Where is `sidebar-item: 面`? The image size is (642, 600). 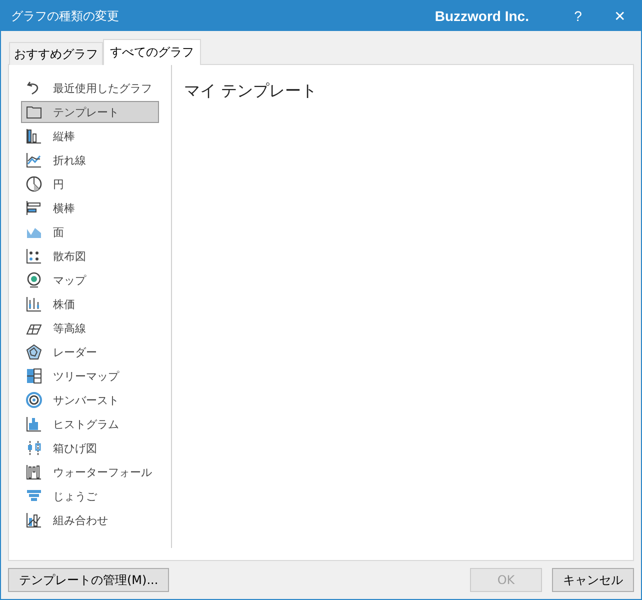 sidebar-item: 面 is located at coordinates (90, 232).